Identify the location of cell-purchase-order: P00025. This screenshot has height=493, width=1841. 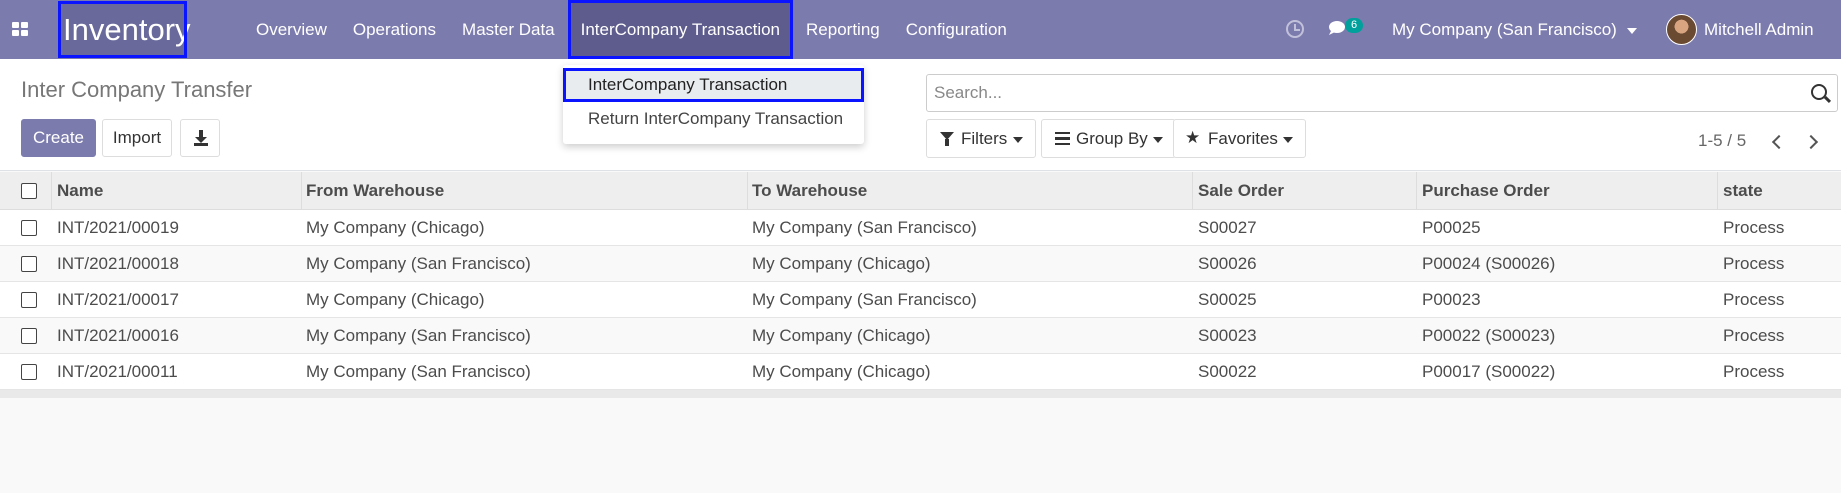
(1451, 227).